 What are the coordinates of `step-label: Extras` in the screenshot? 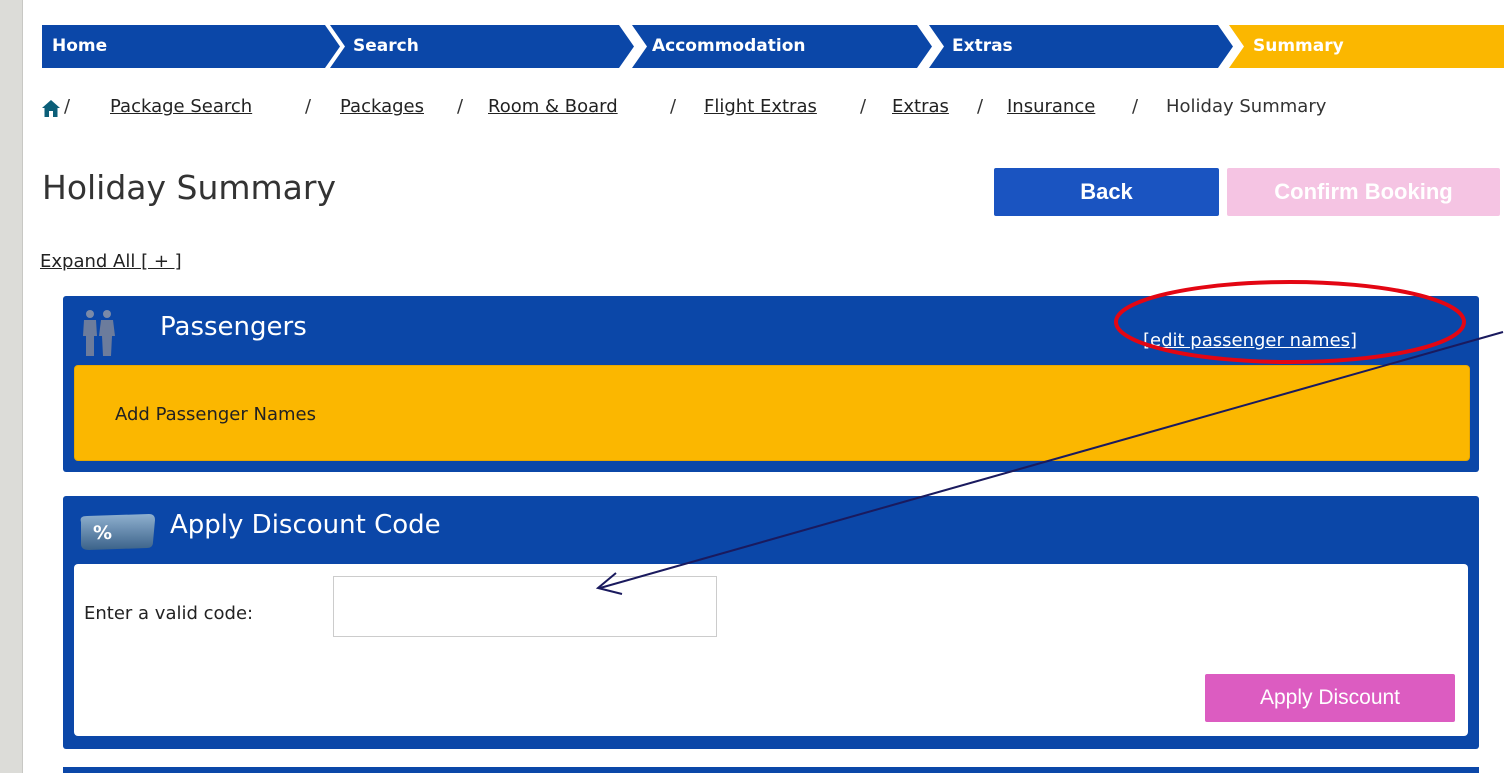 It's located at (982, 46).